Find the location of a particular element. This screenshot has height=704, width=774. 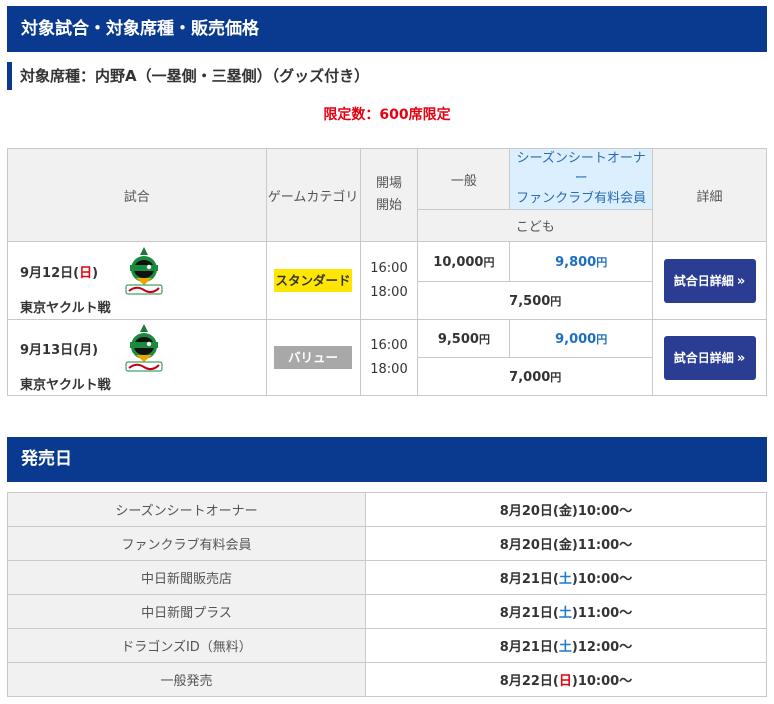

sales-date: 8月20日(金)11:00～ is located at coordinates (566, 543).